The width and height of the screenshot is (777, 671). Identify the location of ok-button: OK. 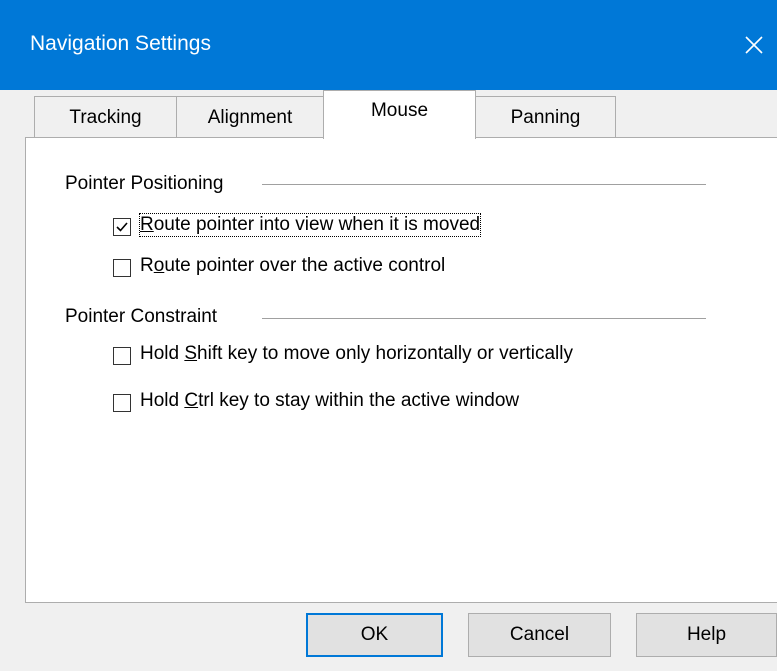
(374, 635).